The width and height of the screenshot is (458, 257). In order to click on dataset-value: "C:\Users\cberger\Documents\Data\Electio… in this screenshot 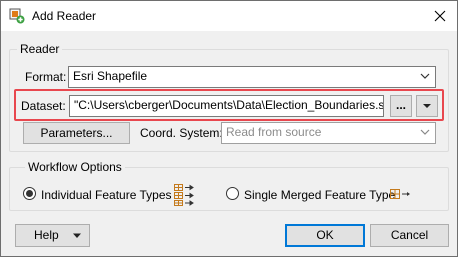, I will do `click(229, 105)`.